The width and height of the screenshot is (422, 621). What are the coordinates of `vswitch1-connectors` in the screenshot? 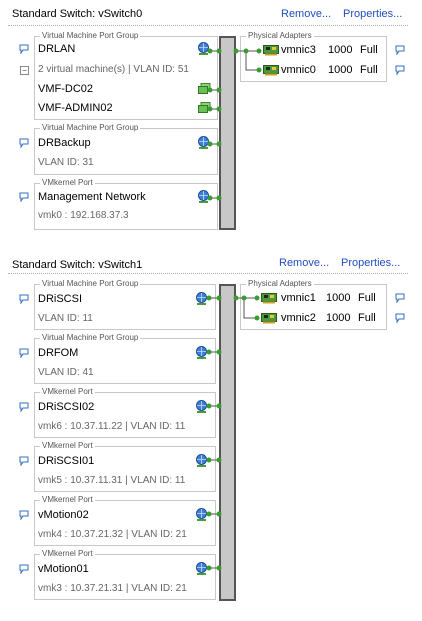 It's located at (233, 433).